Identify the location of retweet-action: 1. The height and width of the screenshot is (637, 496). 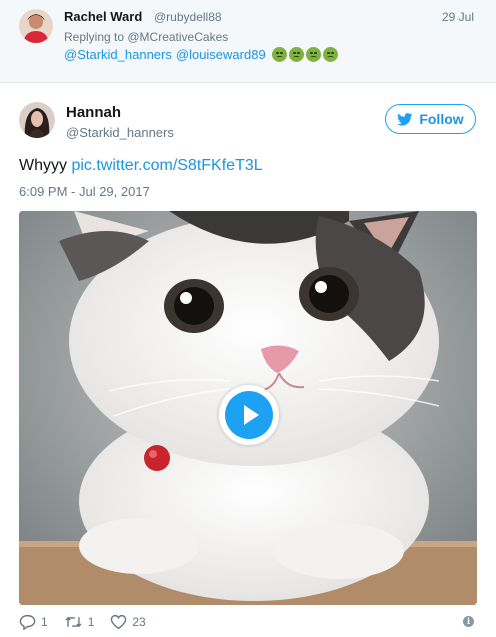
(79, 622).